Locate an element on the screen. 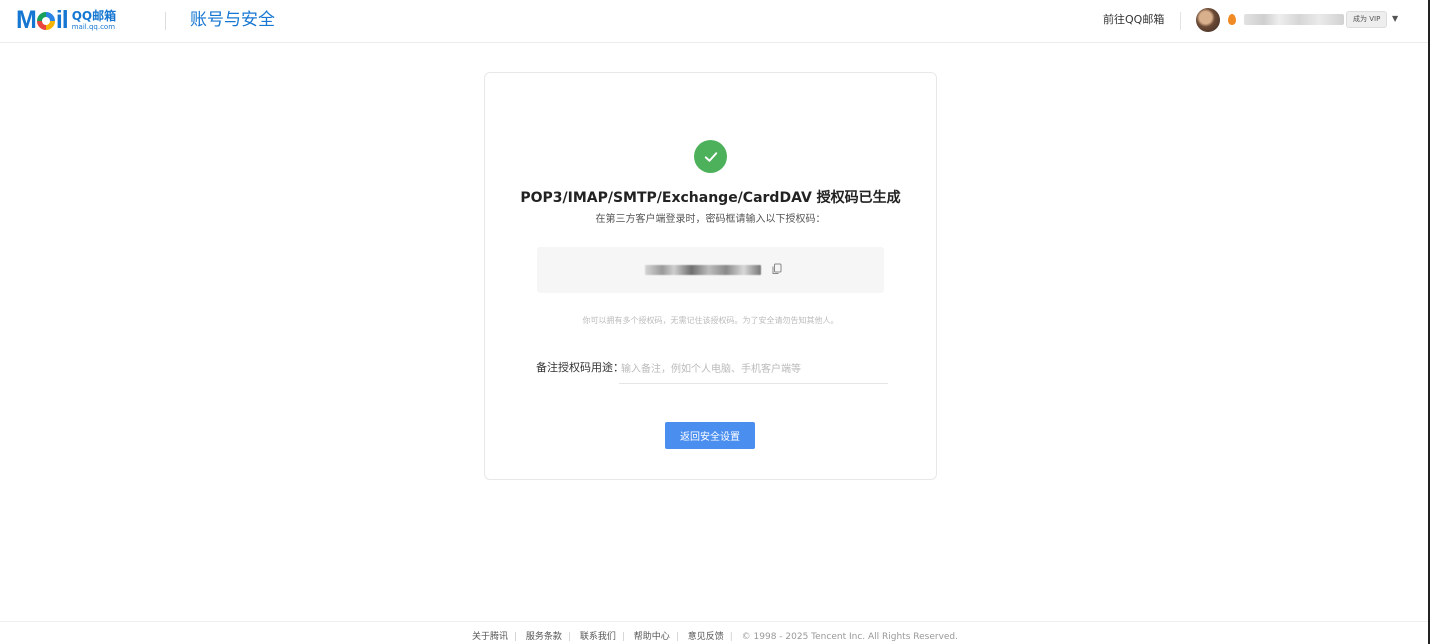 The image size is (1430, 644). username-redacted is located at coordinates (1294, 19).